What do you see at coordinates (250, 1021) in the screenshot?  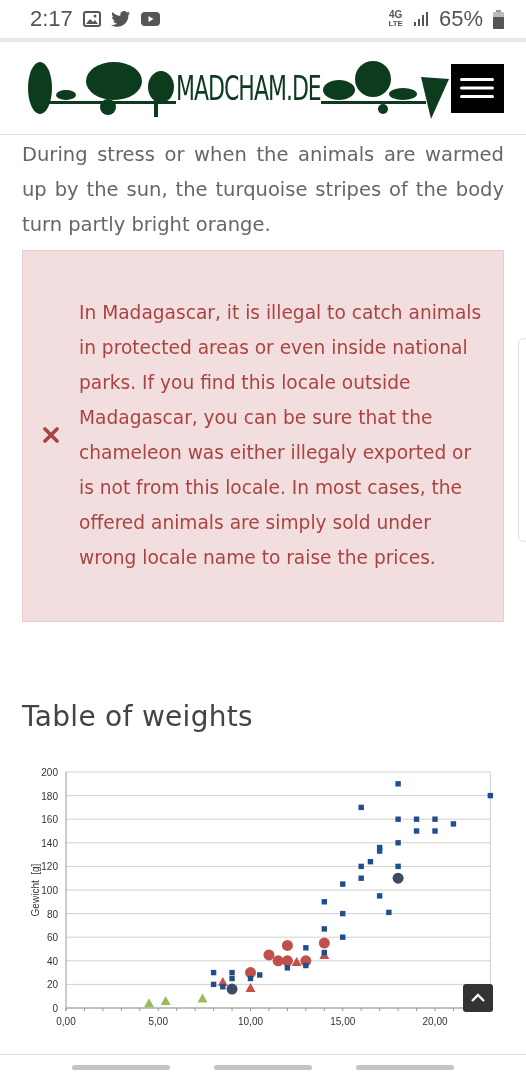 I see `tick-label: 10,00` at bounding box center [250, 1021].